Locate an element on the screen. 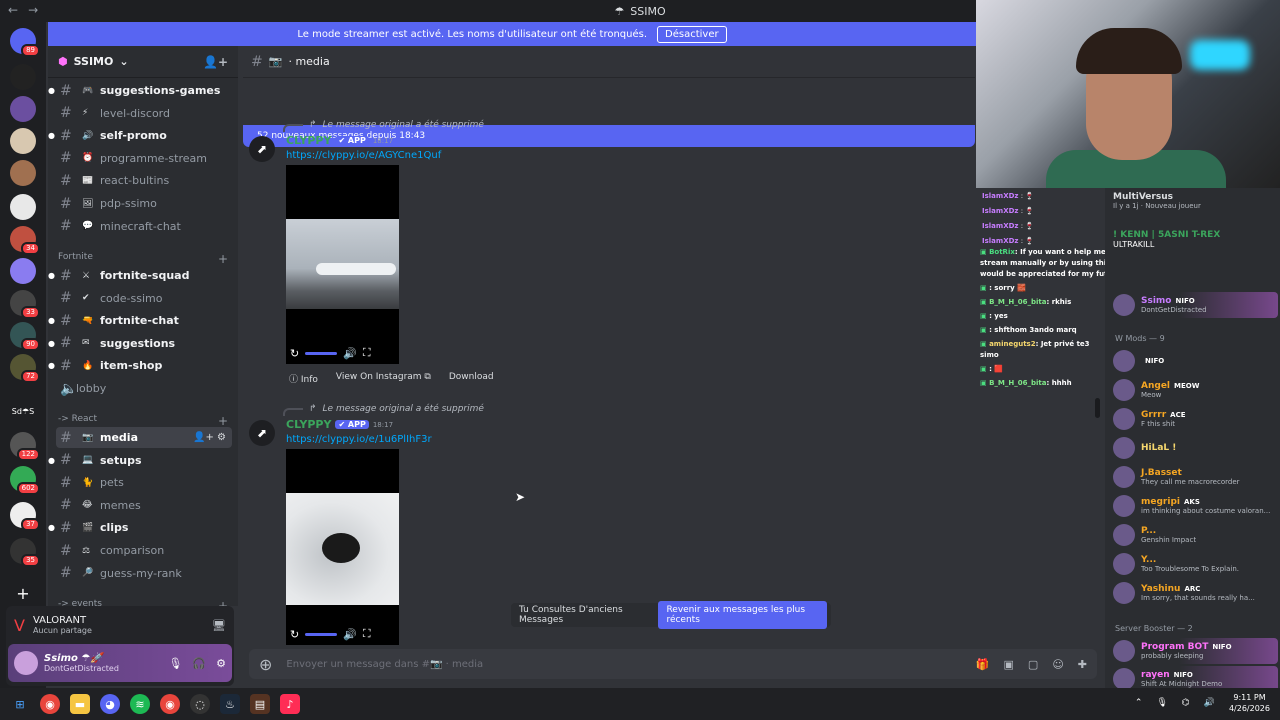 The height and width of the screenshot is (720, 1280). channel-memes: # 😂 memes is located at coordinates (144, 505).